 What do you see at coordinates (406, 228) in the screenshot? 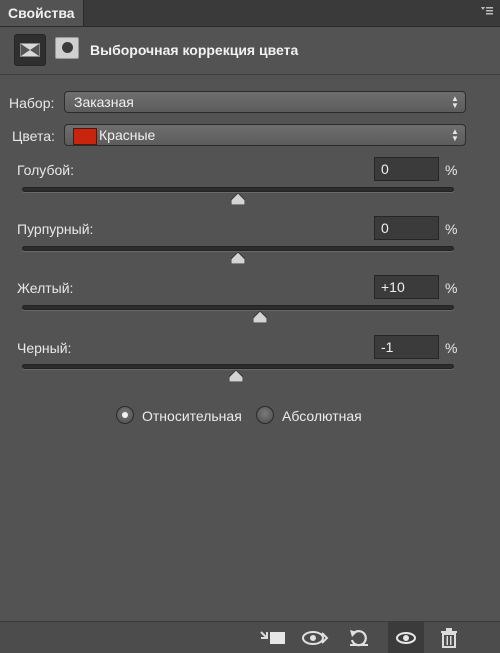
I see `magenta-value-field: 0` at bounding box center [406, 228].